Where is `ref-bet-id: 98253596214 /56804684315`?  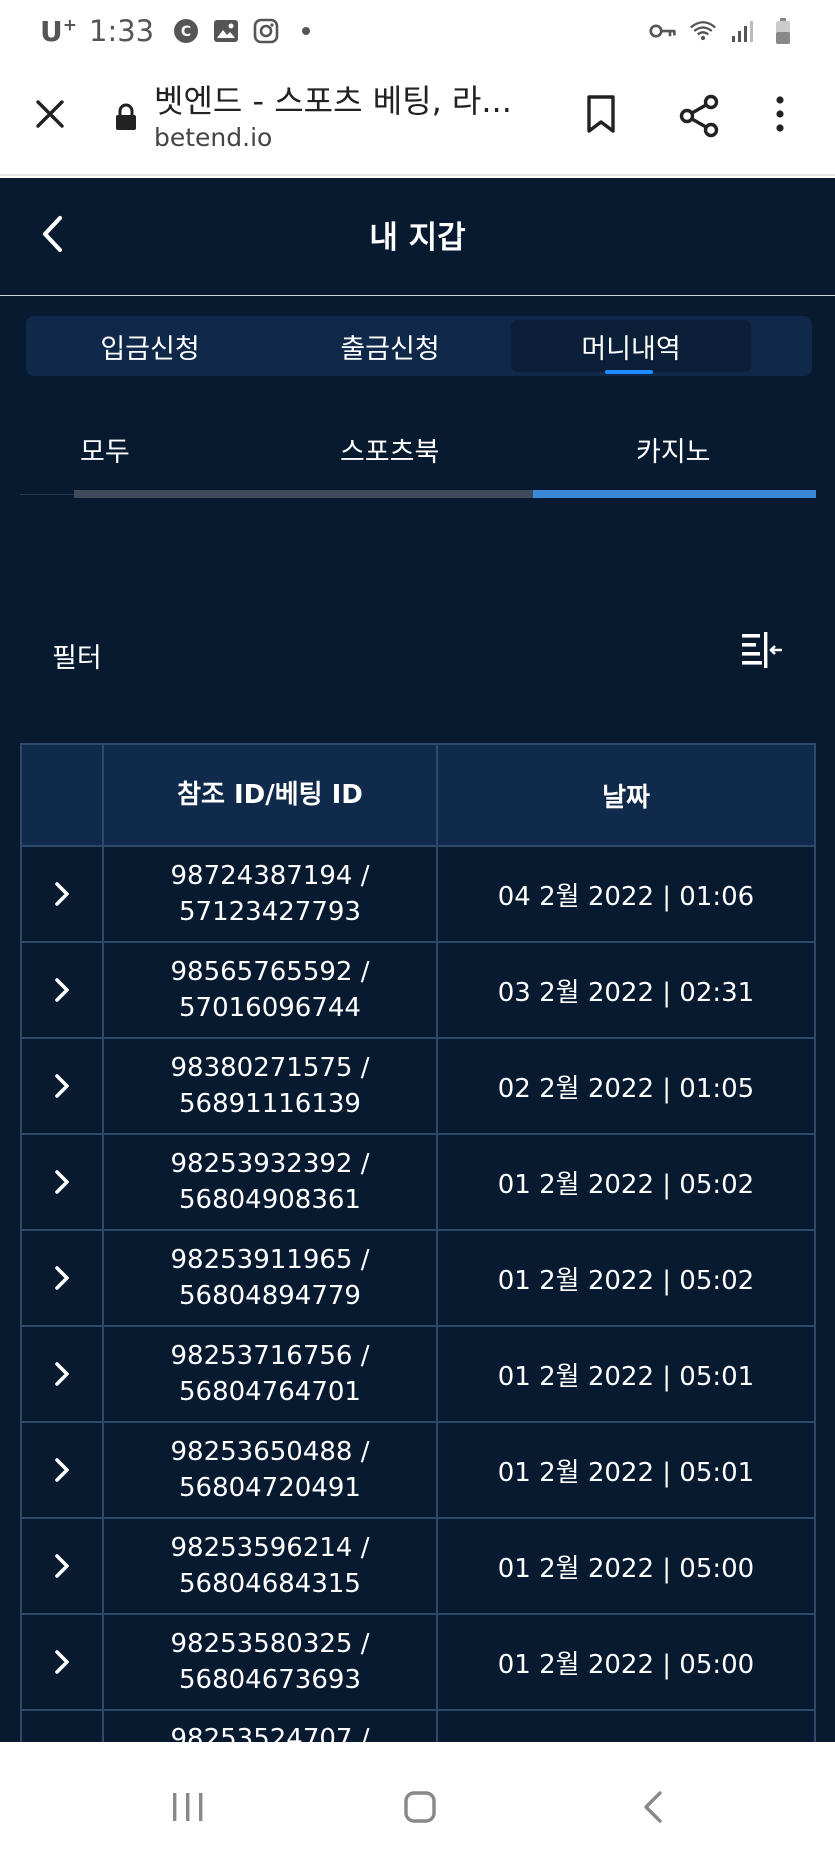
ref-bet-id: 98253596214 /56804684315 is located at coordinates (271, 1566).